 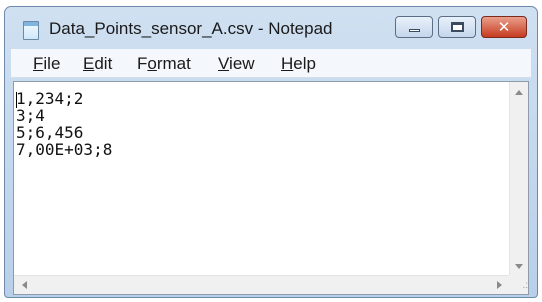 What do you see at coordinates (164, 64) in the screenshot?
I see `menu-format: Format` at bounding box center [164, 64].